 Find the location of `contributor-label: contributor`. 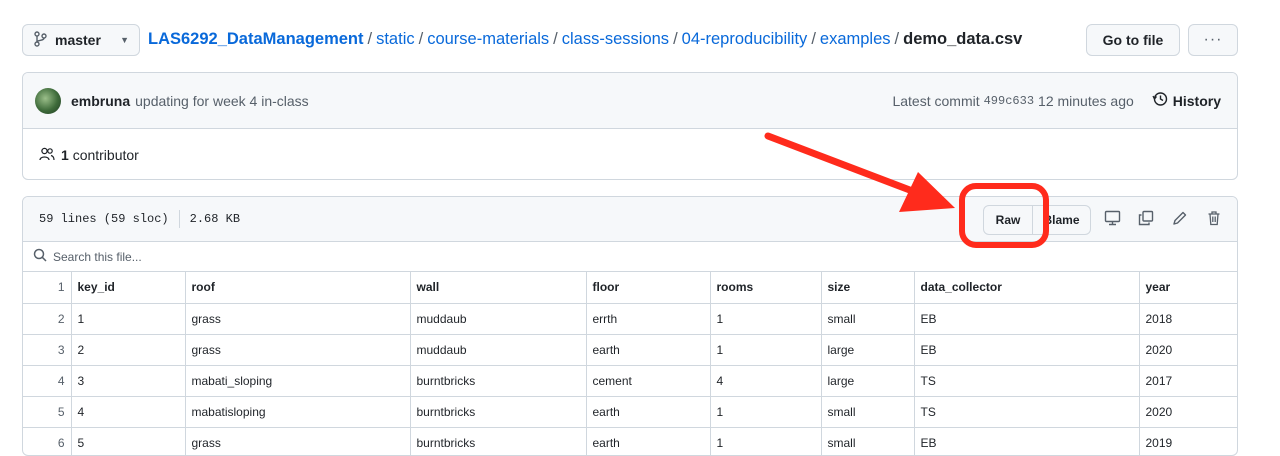

contributor-label: contributor is located at coordinates (105, 155).